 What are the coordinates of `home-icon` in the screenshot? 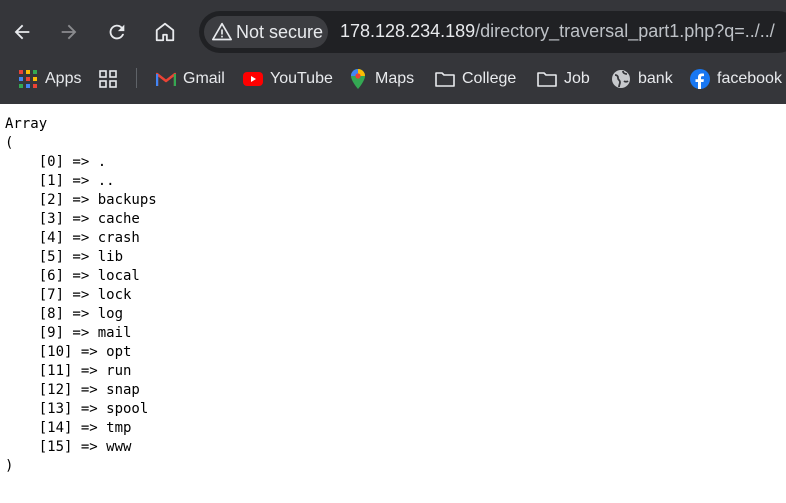 It's located at (165, 32).